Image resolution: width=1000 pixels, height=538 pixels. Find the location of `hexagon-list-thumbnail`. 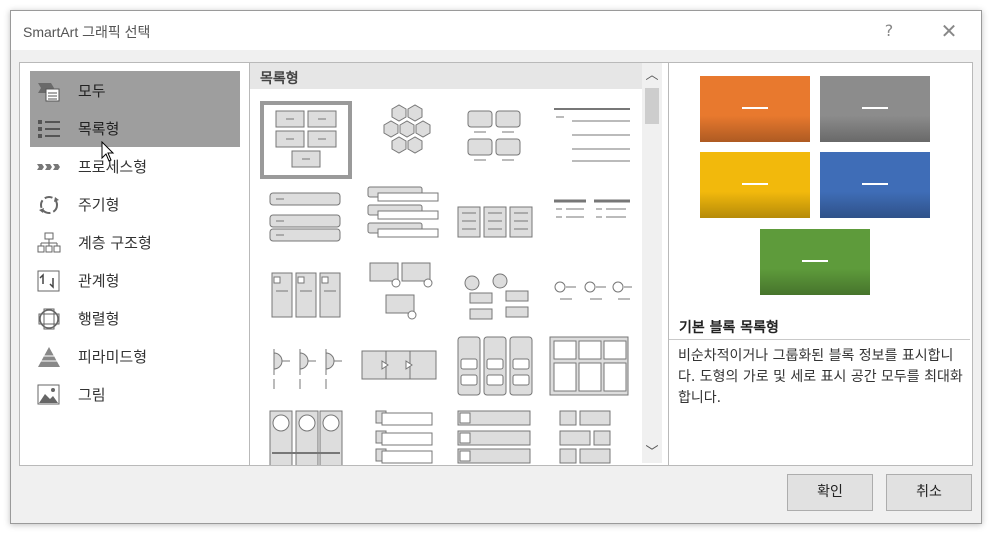

hexagon-list-thumbnail is located at coordinates (407, 129).